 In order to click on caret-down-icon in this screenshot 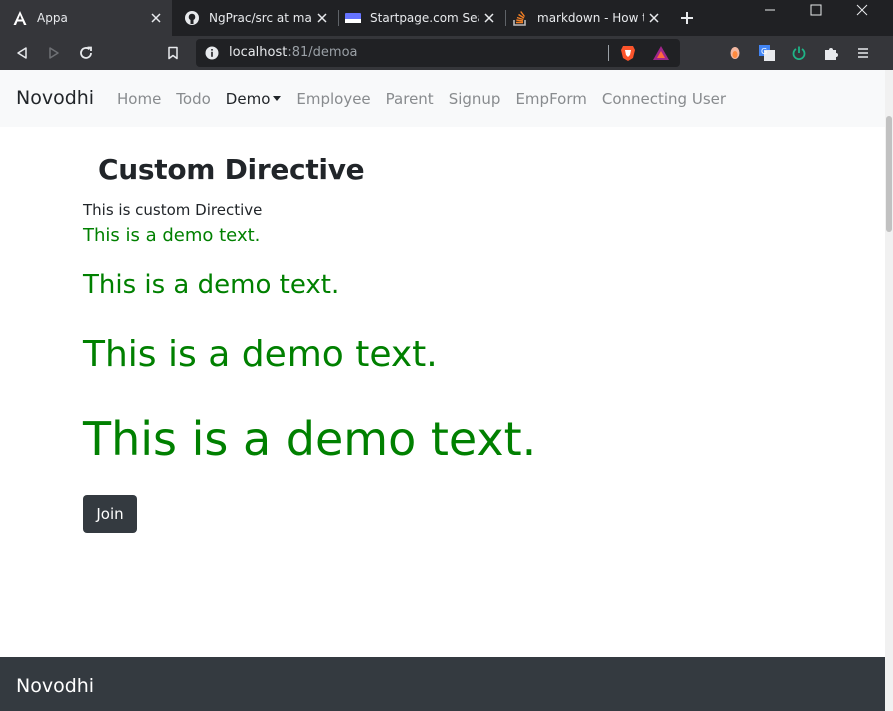, I will do `click(277, 98)`.